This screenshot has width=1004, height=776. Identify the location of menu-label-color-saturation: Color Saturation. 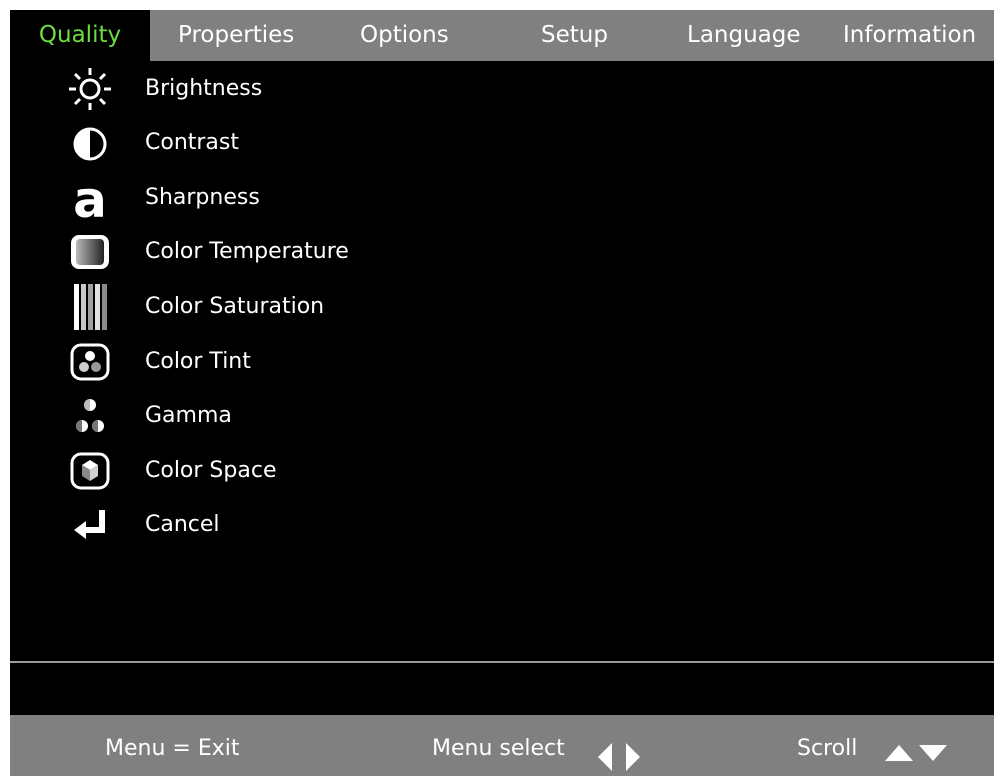
(235, 306).